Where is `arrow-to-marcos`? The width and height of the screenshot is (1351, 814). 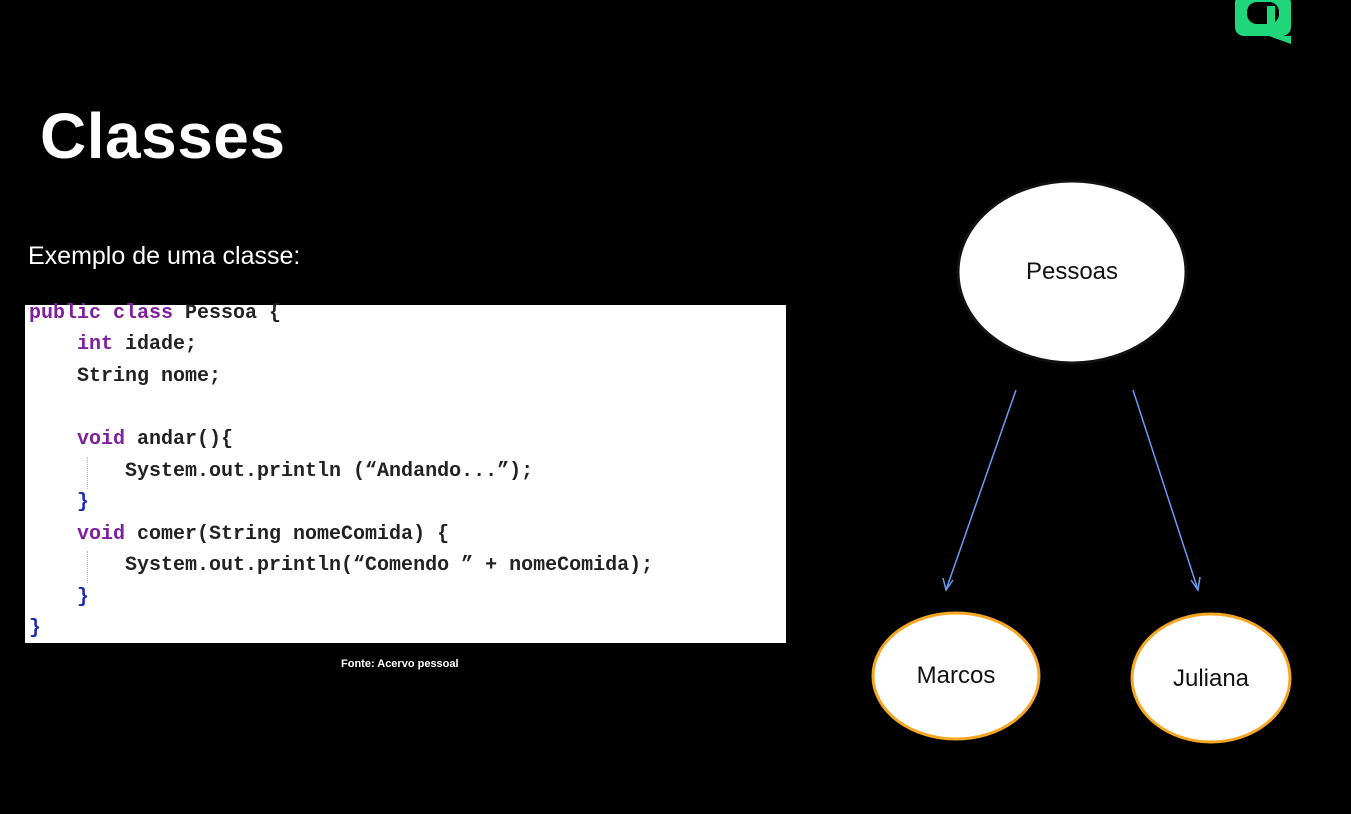 arrow-to-marcos is located at coordinates (981, 490).